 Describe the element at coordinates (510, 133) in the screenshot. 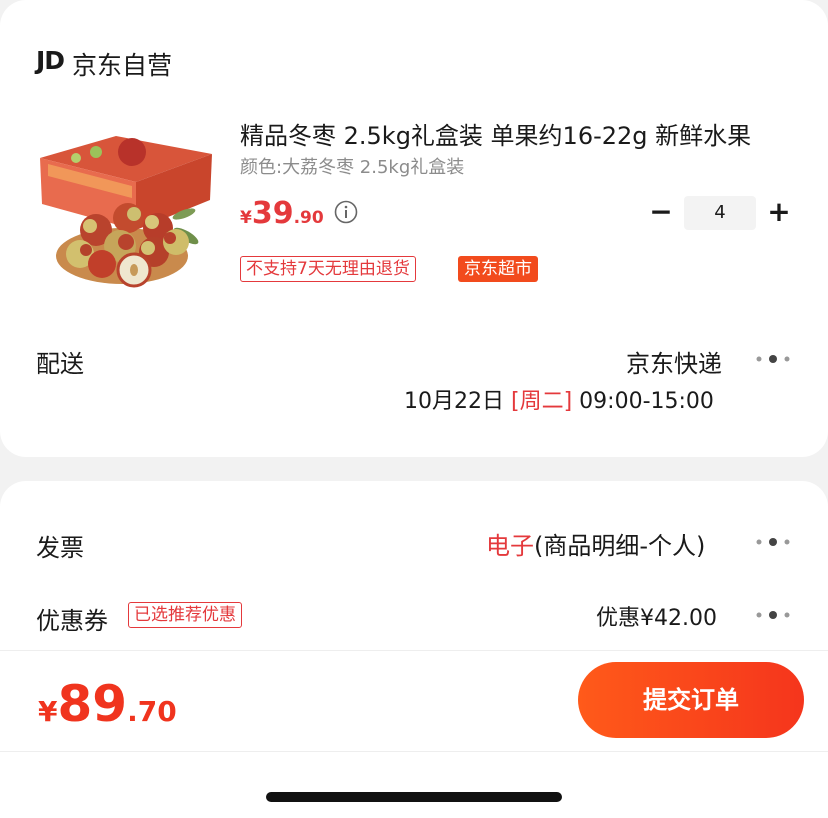

I see `product-title: 精品冬枣 2.5kg礼盒装 单果约16-22g 新鲜水果` at that location.